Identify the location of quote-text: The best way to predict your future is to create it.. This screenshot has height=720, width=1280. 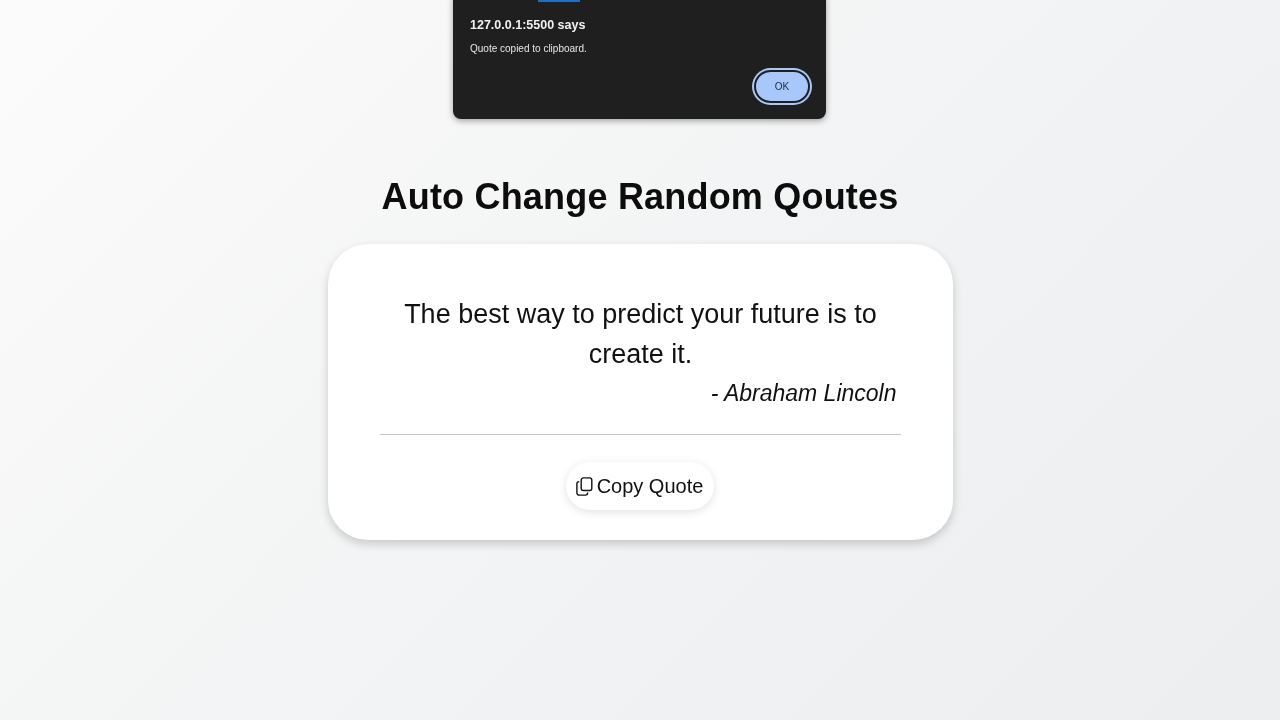
(640, 335).